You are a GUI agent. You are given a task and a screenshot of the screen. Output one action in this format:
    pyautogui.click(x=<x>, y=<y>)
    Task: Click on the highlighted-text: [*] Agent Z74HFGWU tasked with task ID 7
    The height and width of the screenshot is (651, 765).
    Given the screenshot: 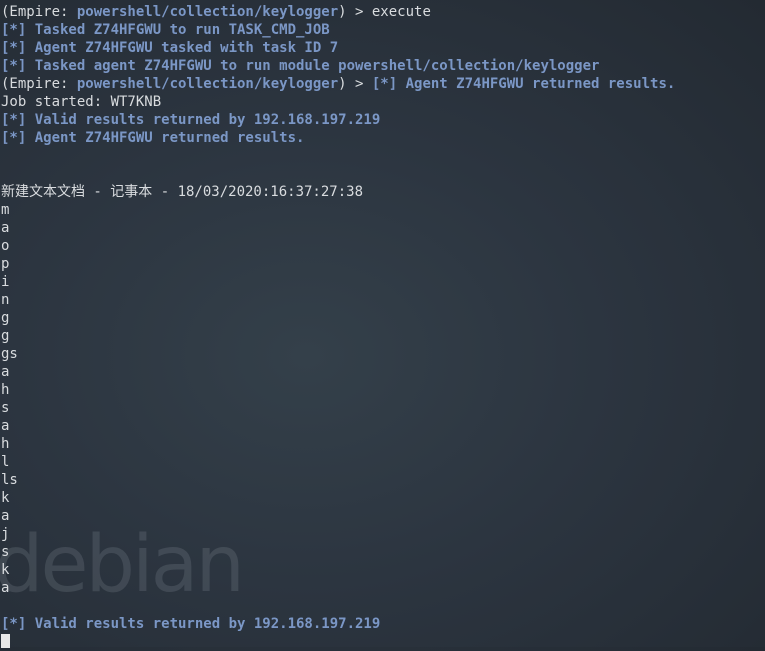 What is the action you would take?
    pyautogui.click(x=170, y=48)
    